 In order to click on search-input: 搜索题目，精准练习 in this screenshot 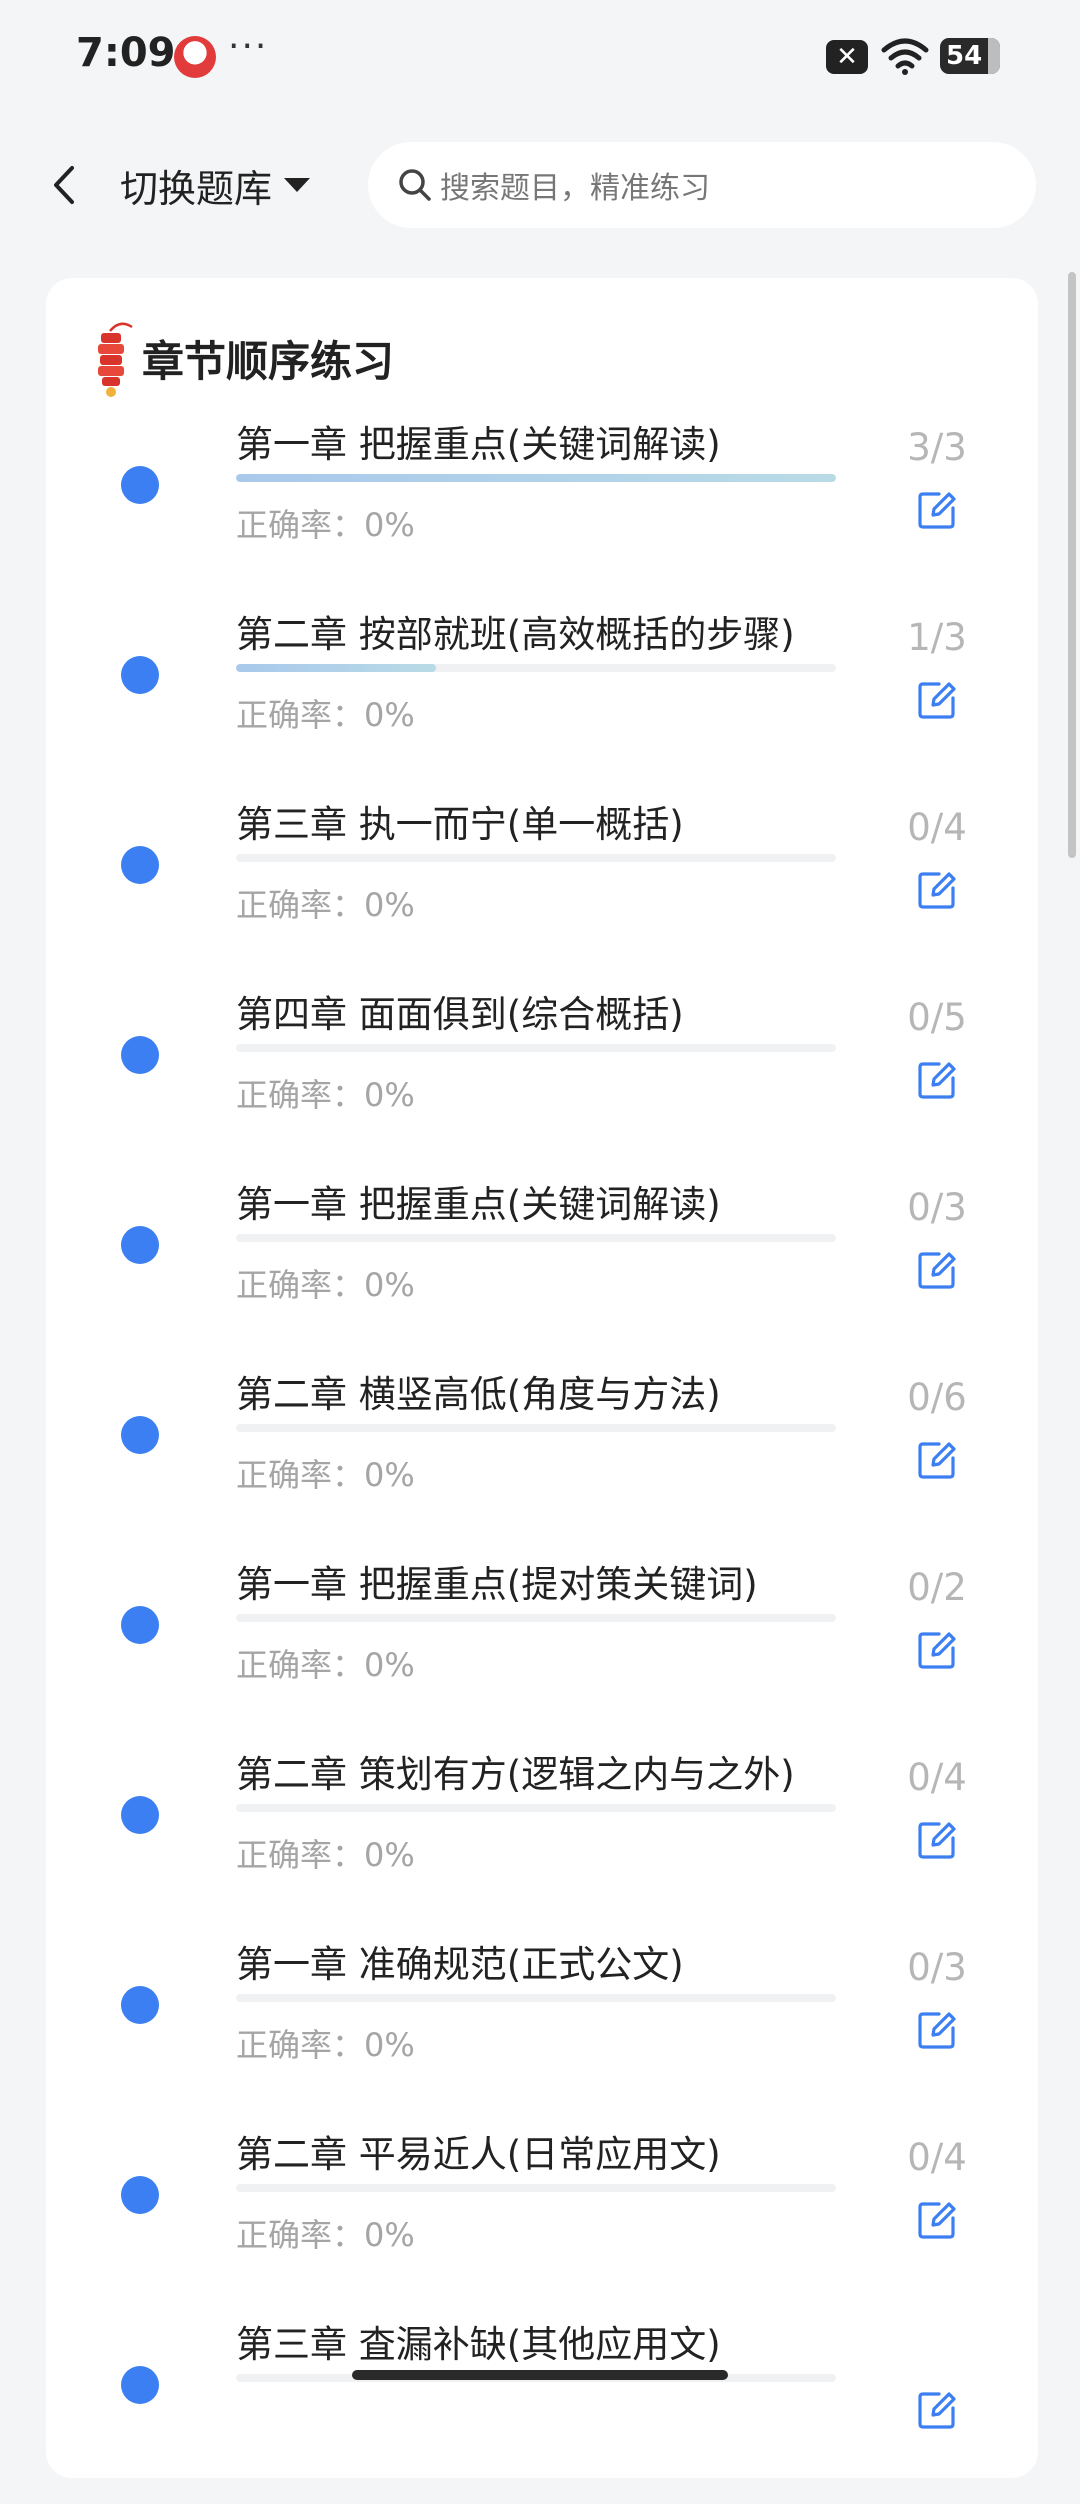, I will do `click(702, 185)`.